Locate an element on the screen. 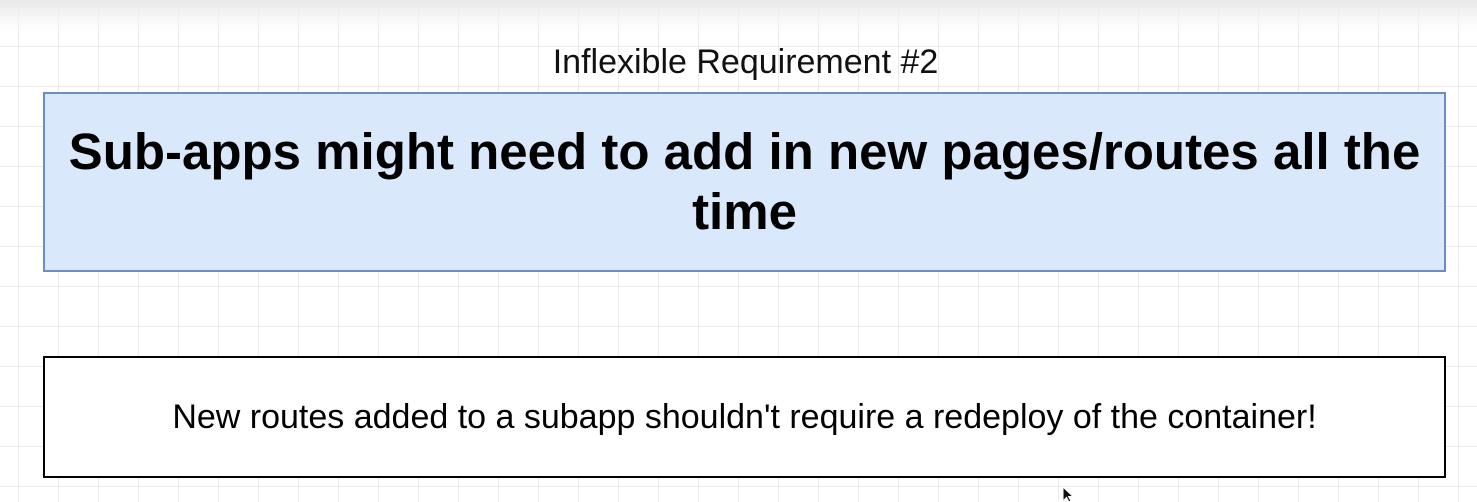 The height and width of the screenshot is (502, 1477). diagram-subtitle: Inflexible Requirement #2 is located at coordinates (745, 62).